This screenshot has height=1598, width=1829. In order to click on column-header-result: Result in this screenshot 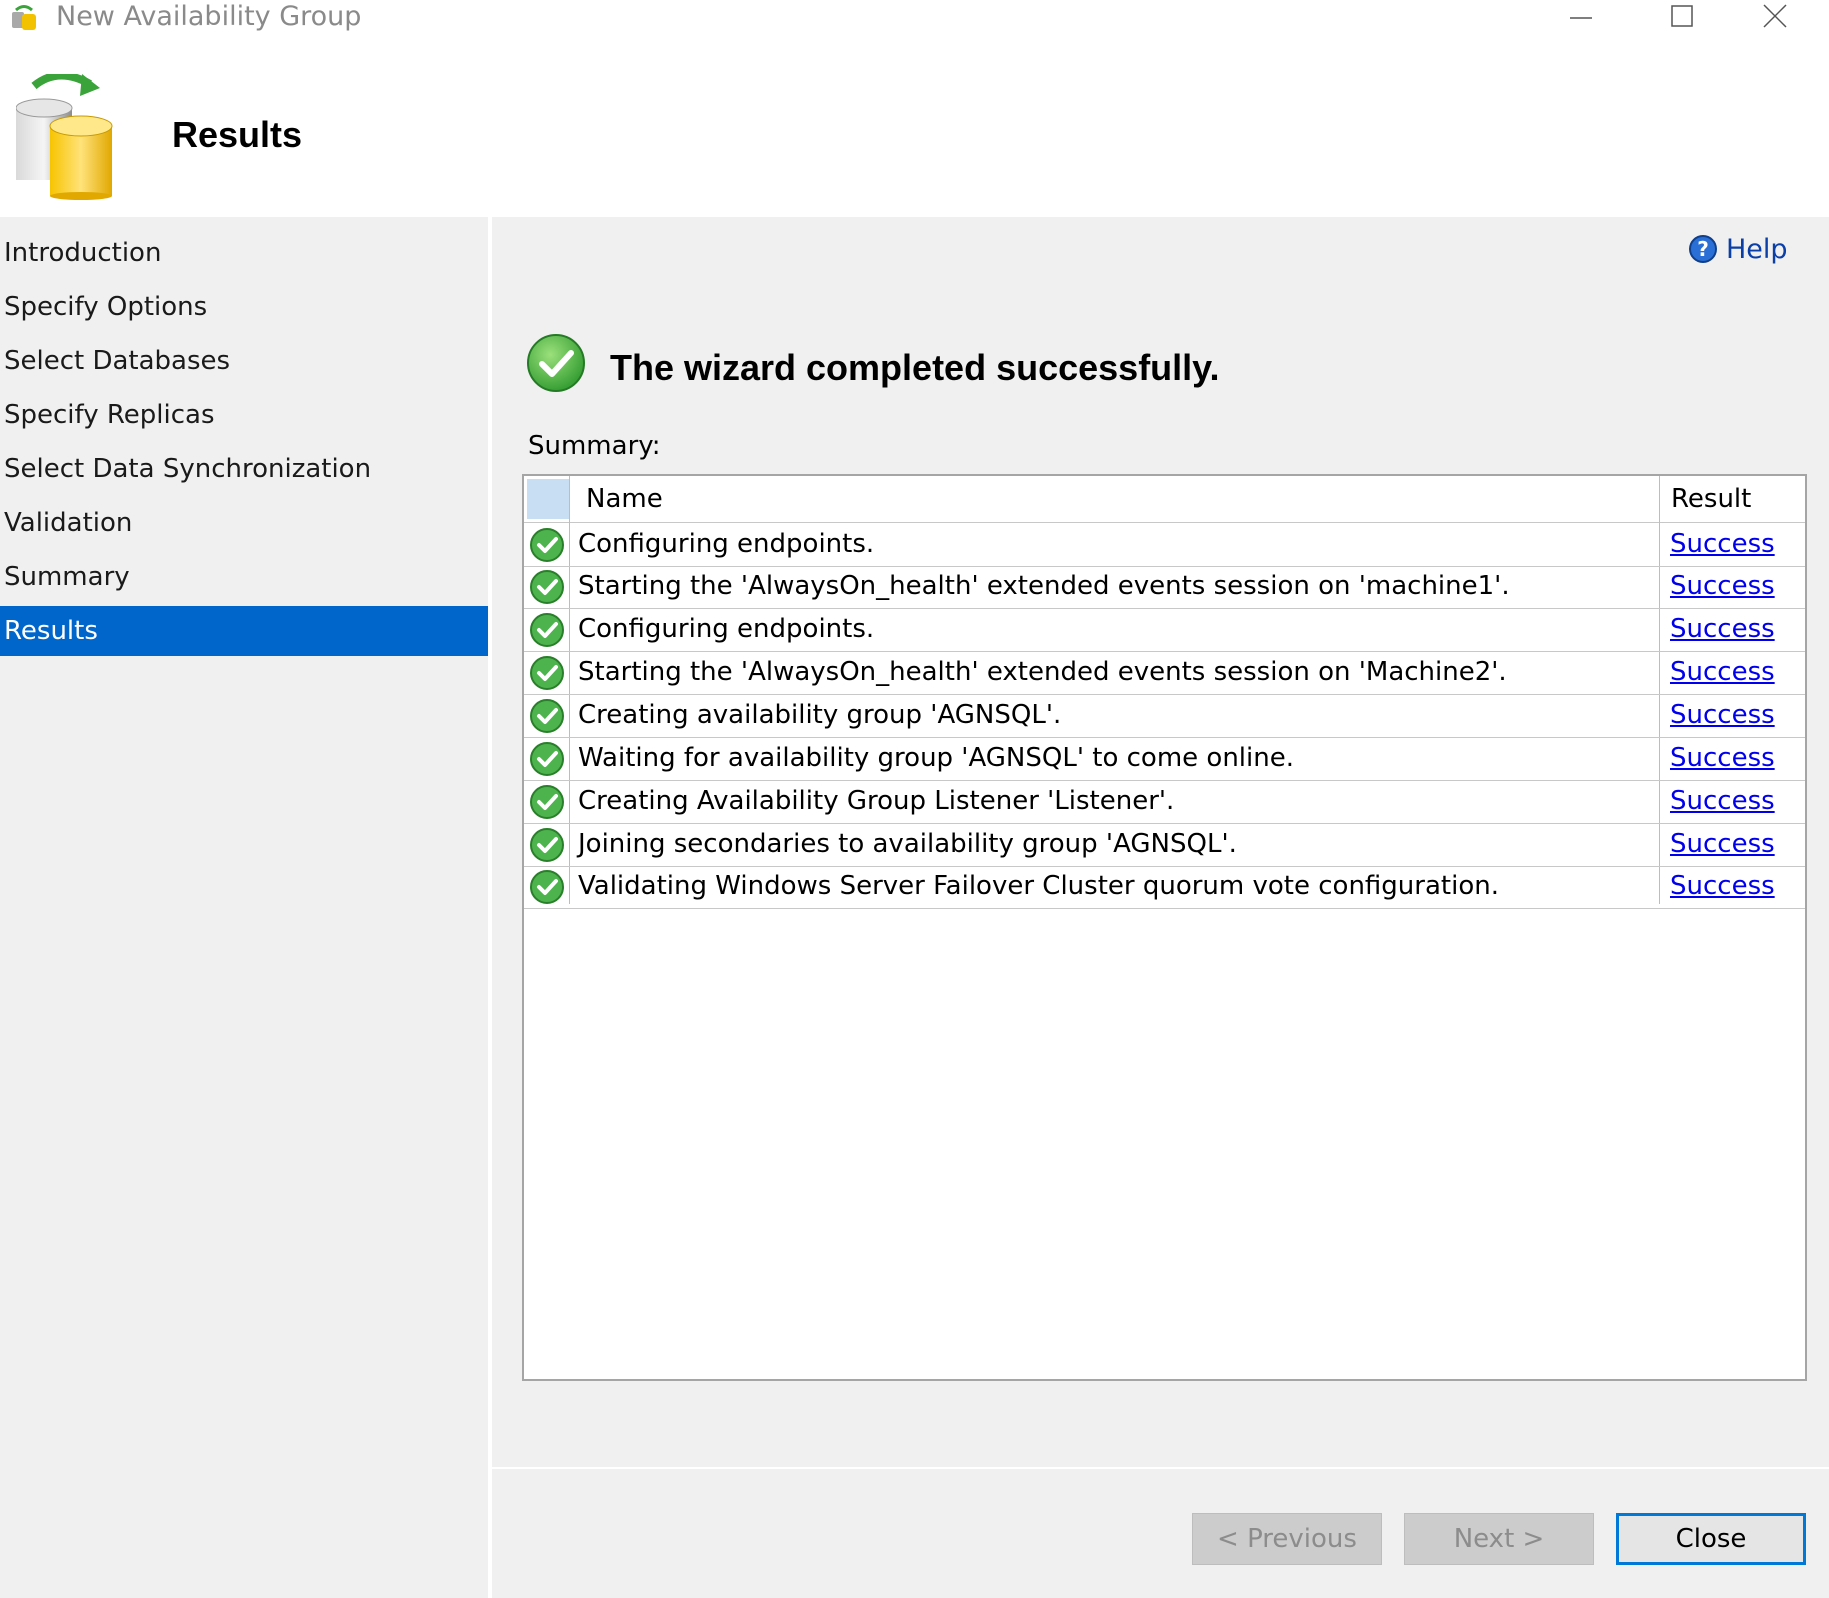, I will do `click(1711, 499)`.